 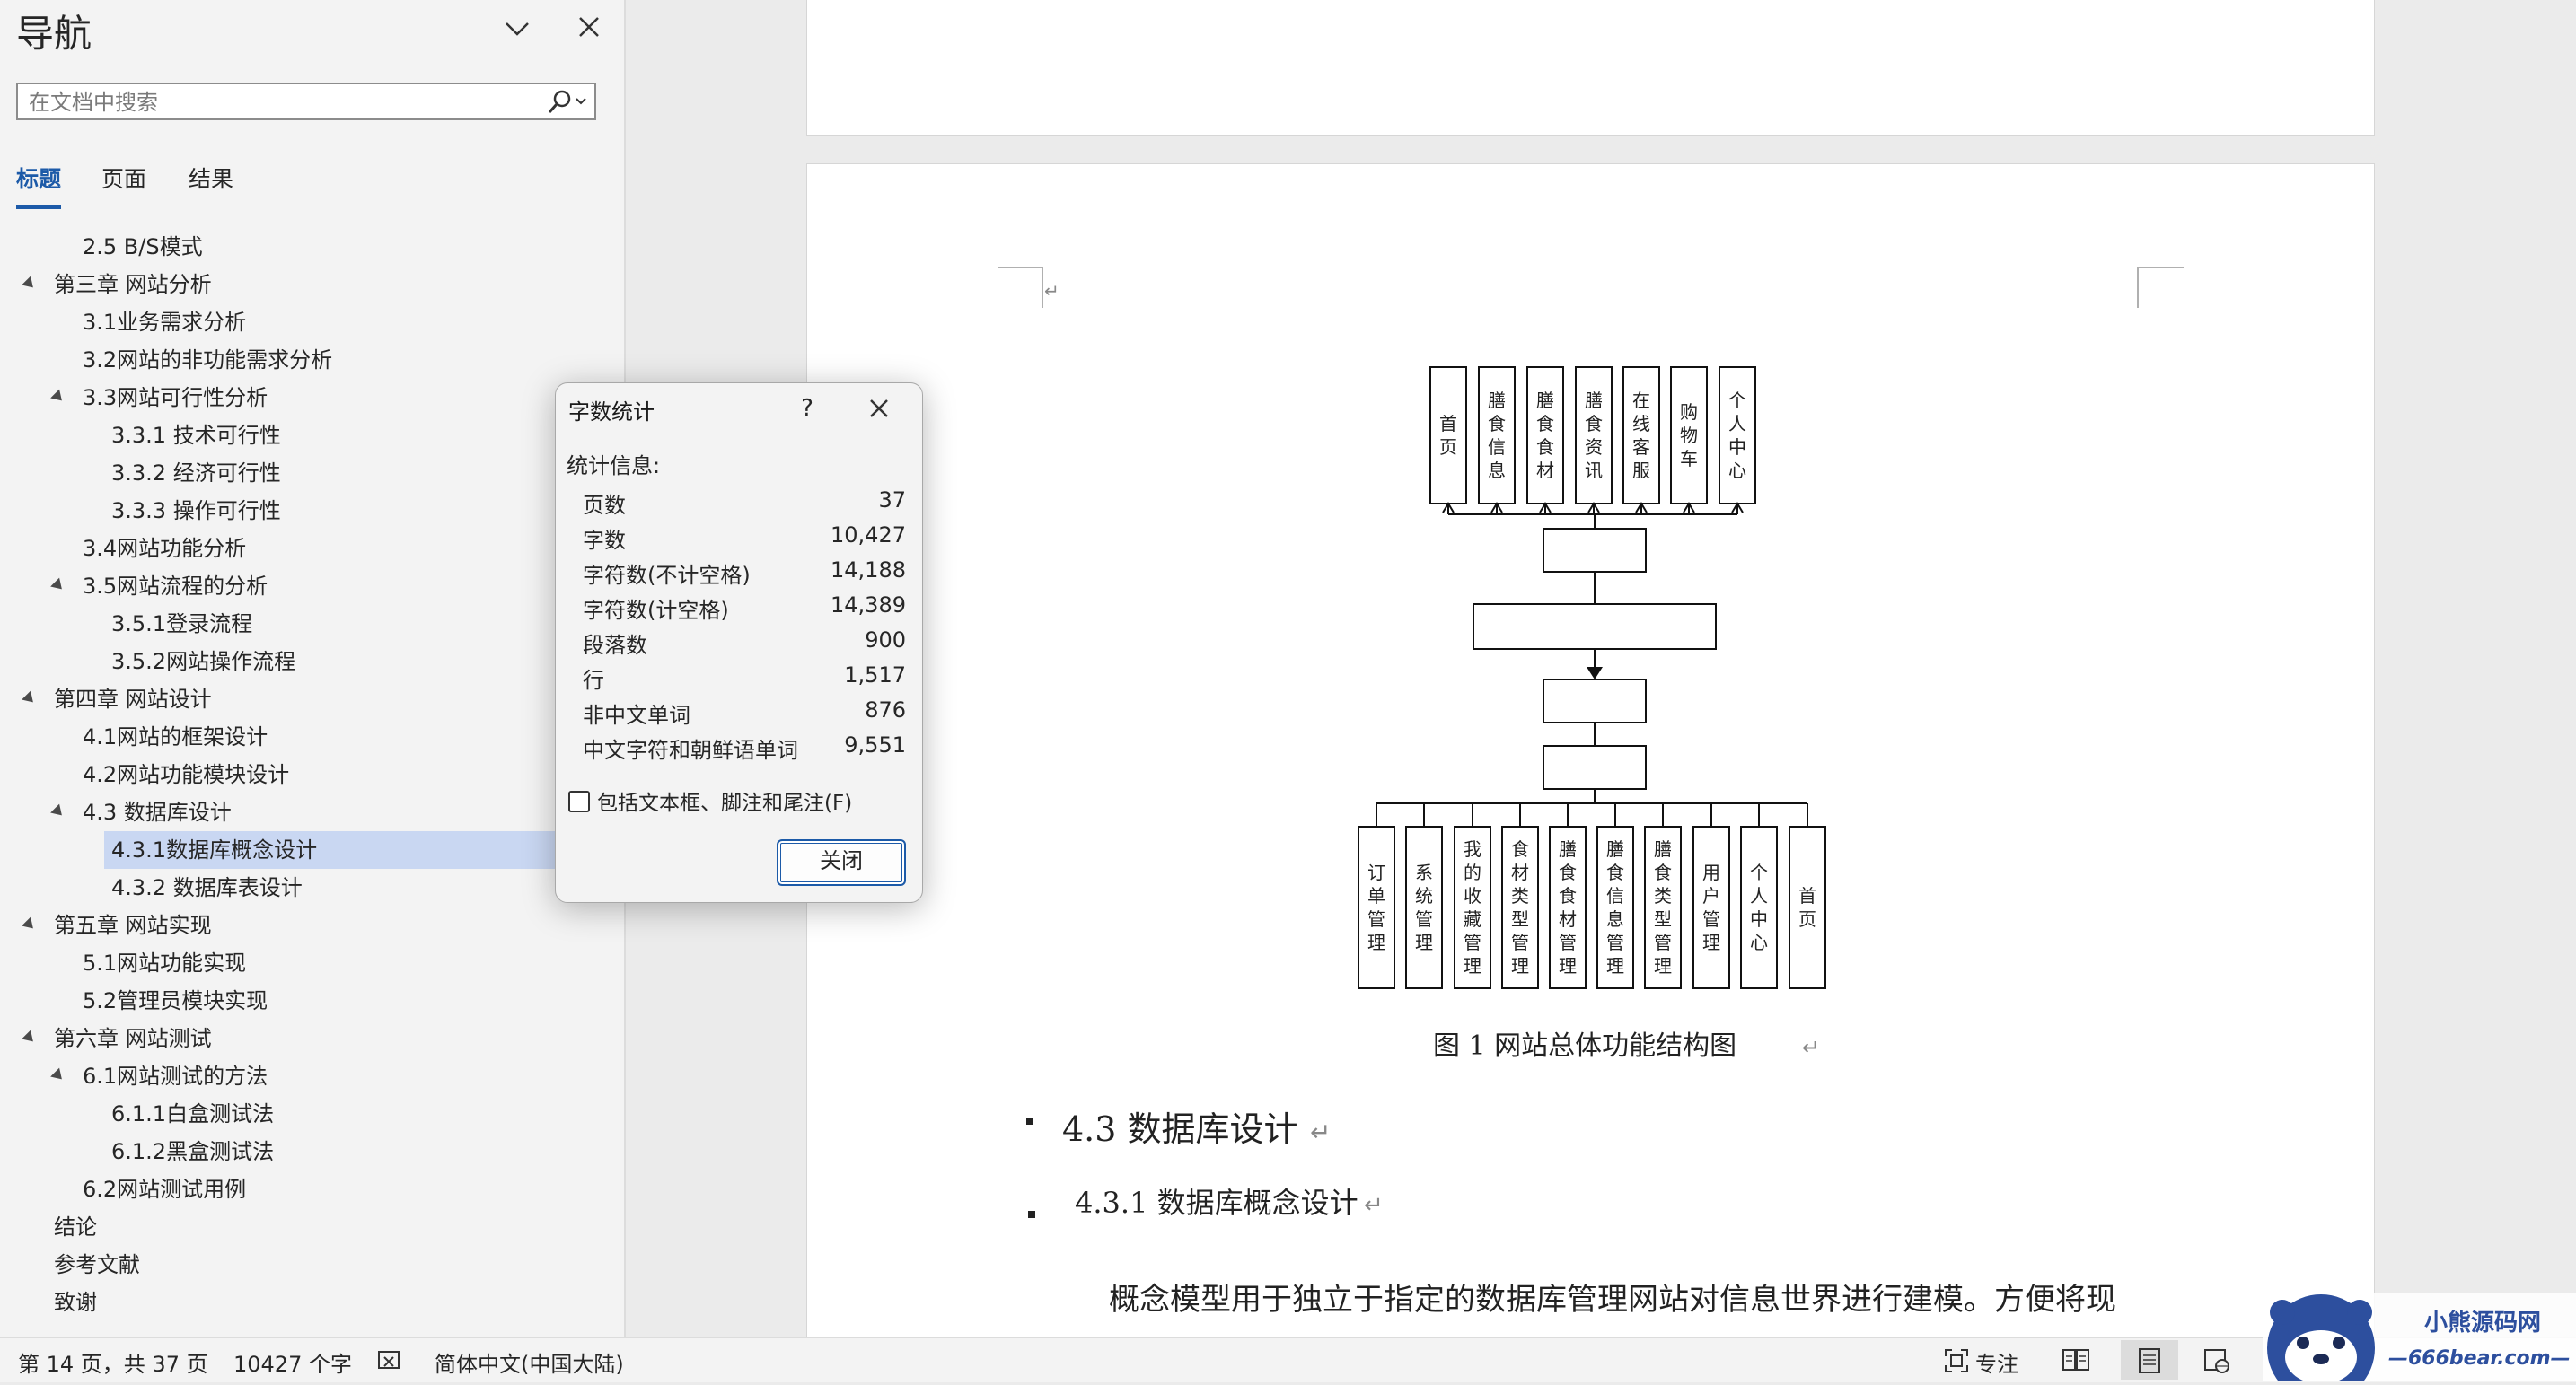 I want to click on stat-label: 行, so click(x=594, y=681).